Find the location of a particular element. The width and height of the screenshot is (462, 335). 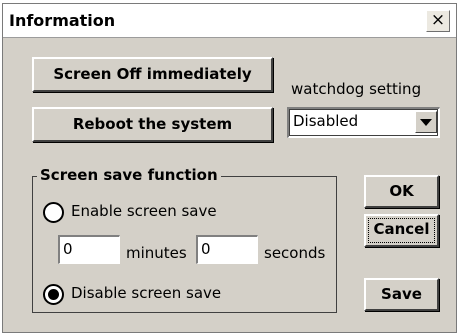

save-button: Save is located at coordinates (401, 294).